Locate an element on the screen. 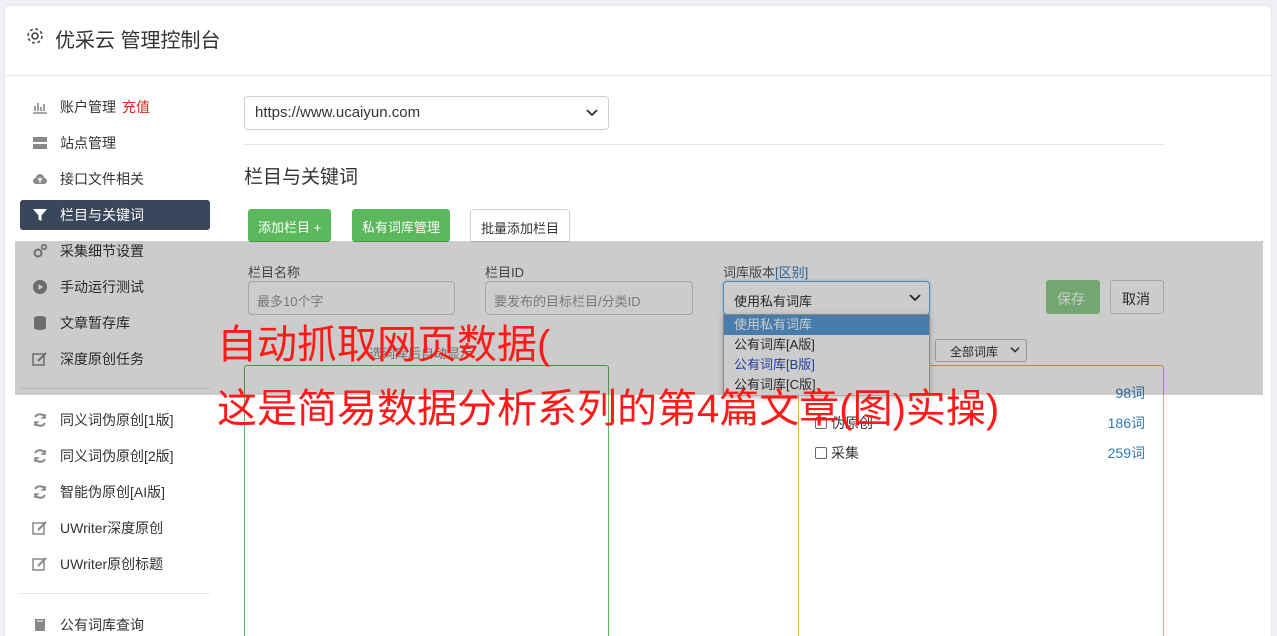  sidebar-item-interface: 接口文件相关 is located at coordinates (115, 179).